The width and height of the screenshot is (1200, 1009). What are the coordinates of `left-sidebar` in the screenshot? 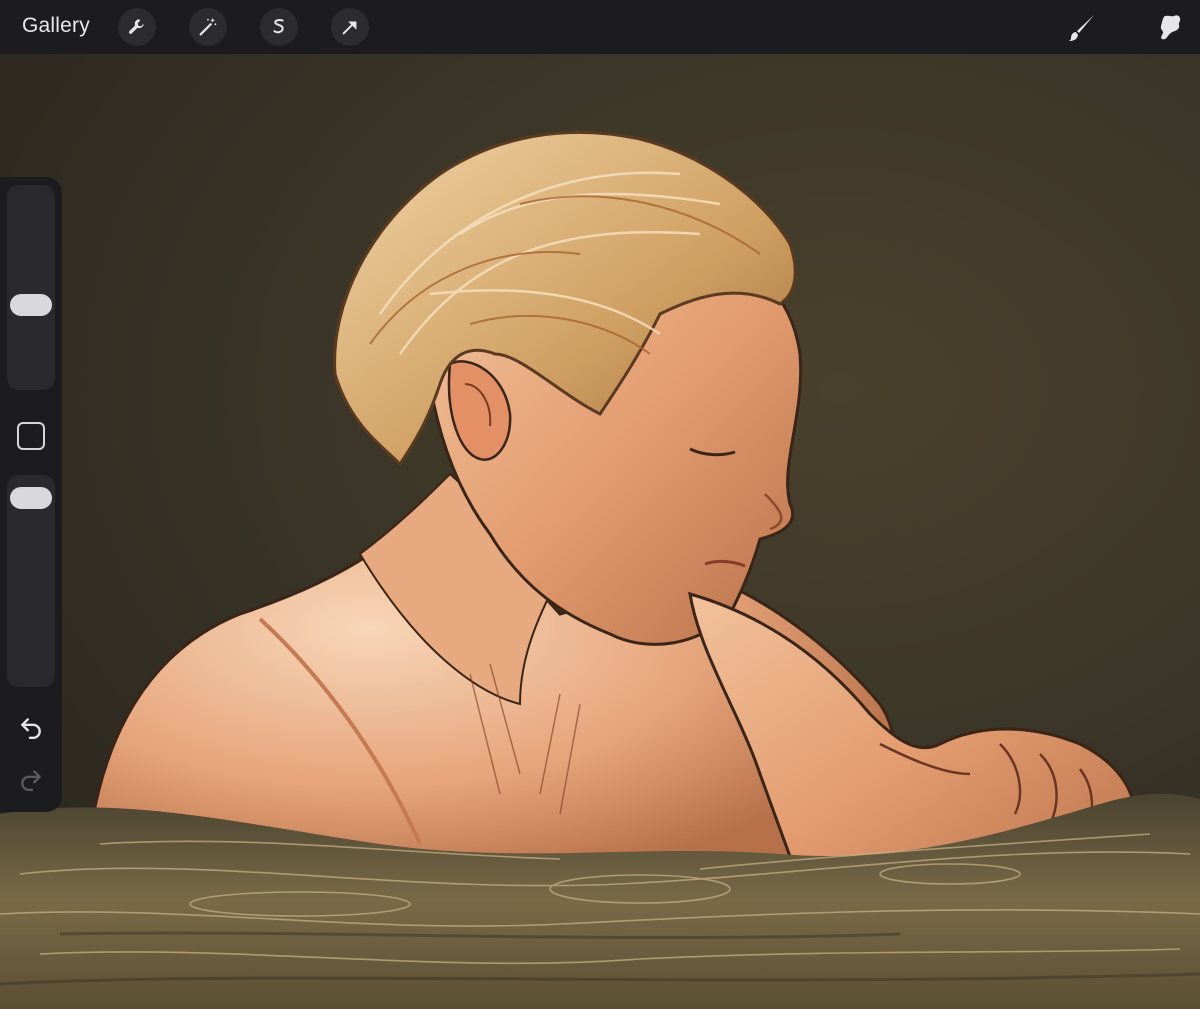 It's located at (31, 494).